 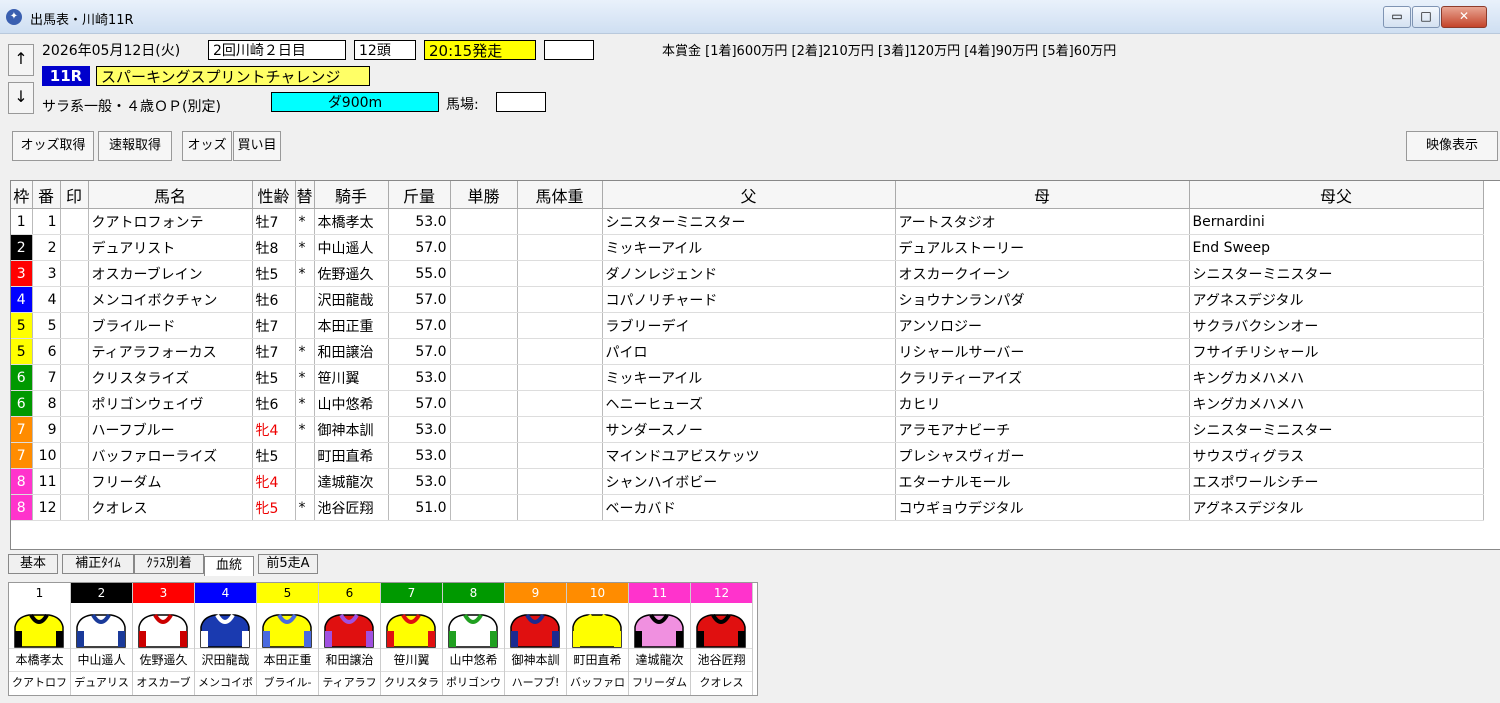 I want to click on waku-cell: 5, so click(x=22, y=325).